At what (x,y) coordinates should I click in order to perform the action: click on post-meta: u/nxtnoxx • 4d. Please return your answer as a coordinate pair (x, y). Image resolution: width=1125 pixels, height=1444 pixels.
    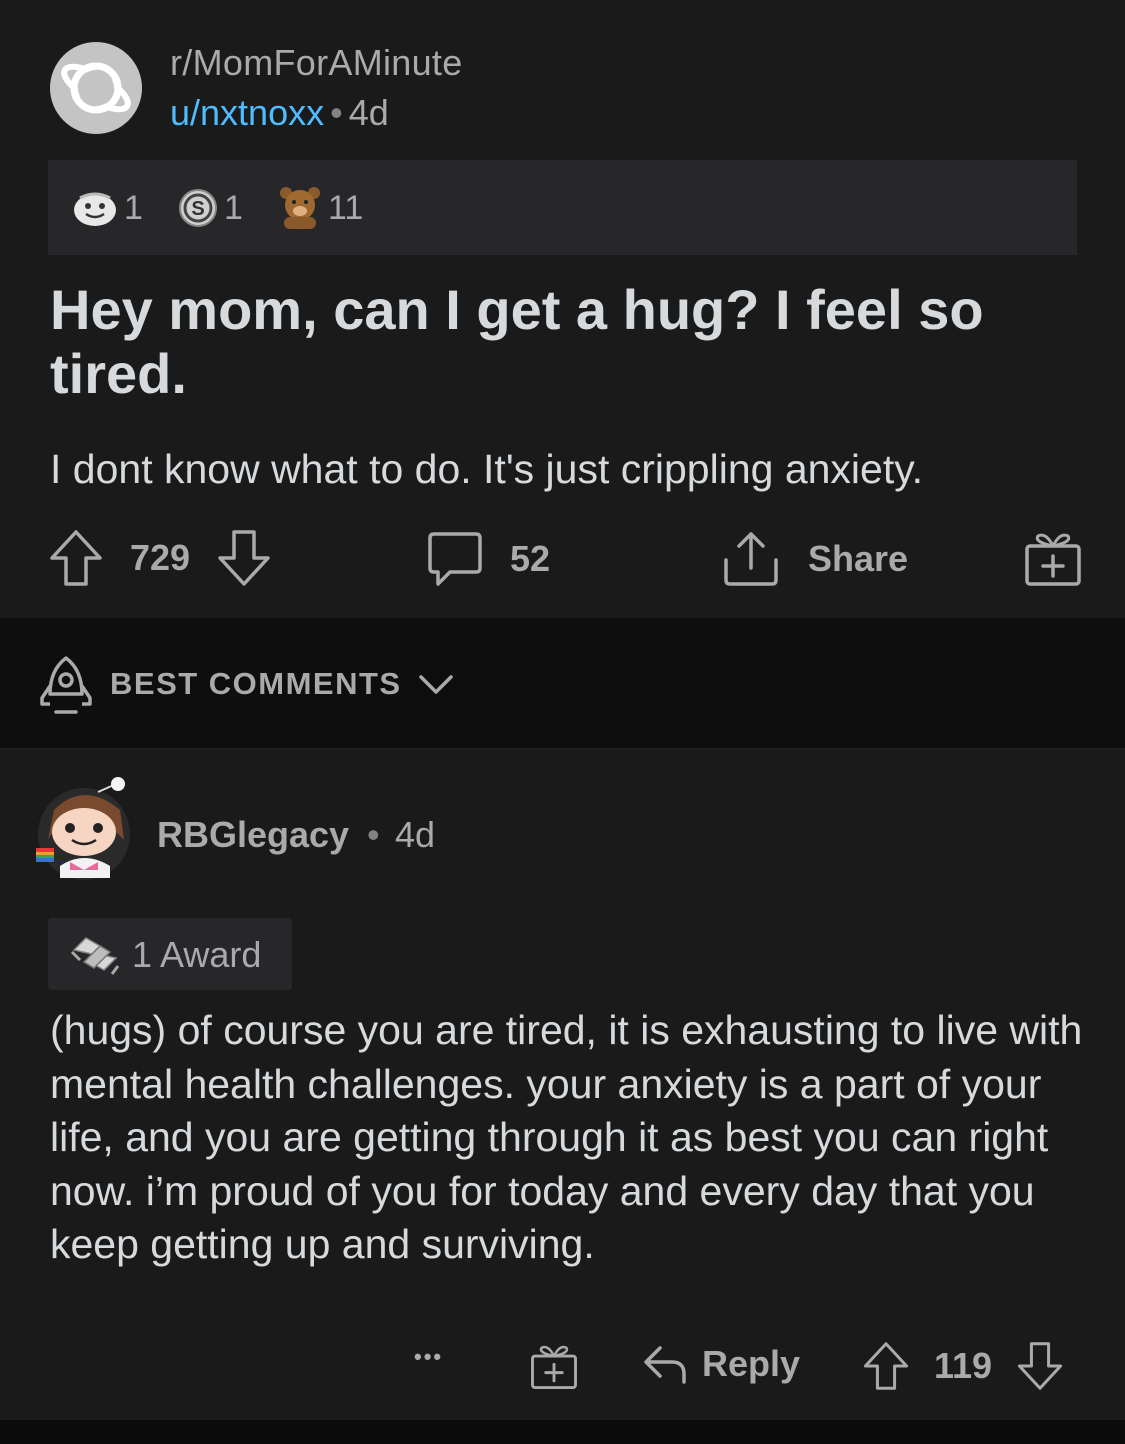
    Looking at the image, I should click on (279, 113).